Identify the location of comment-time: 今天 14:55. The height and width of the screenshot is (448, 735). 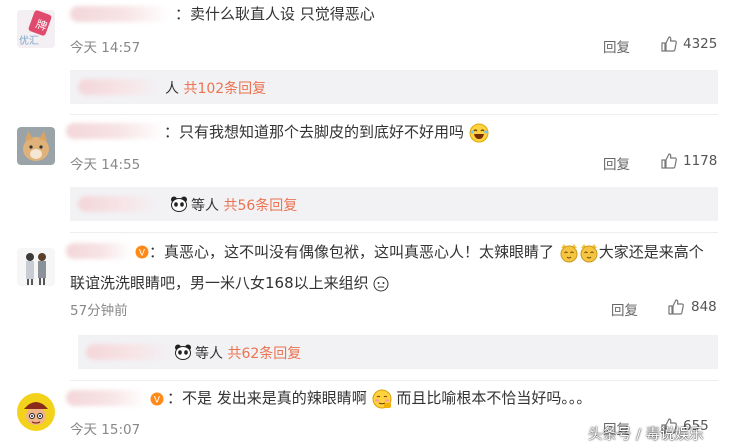
(105, 165).